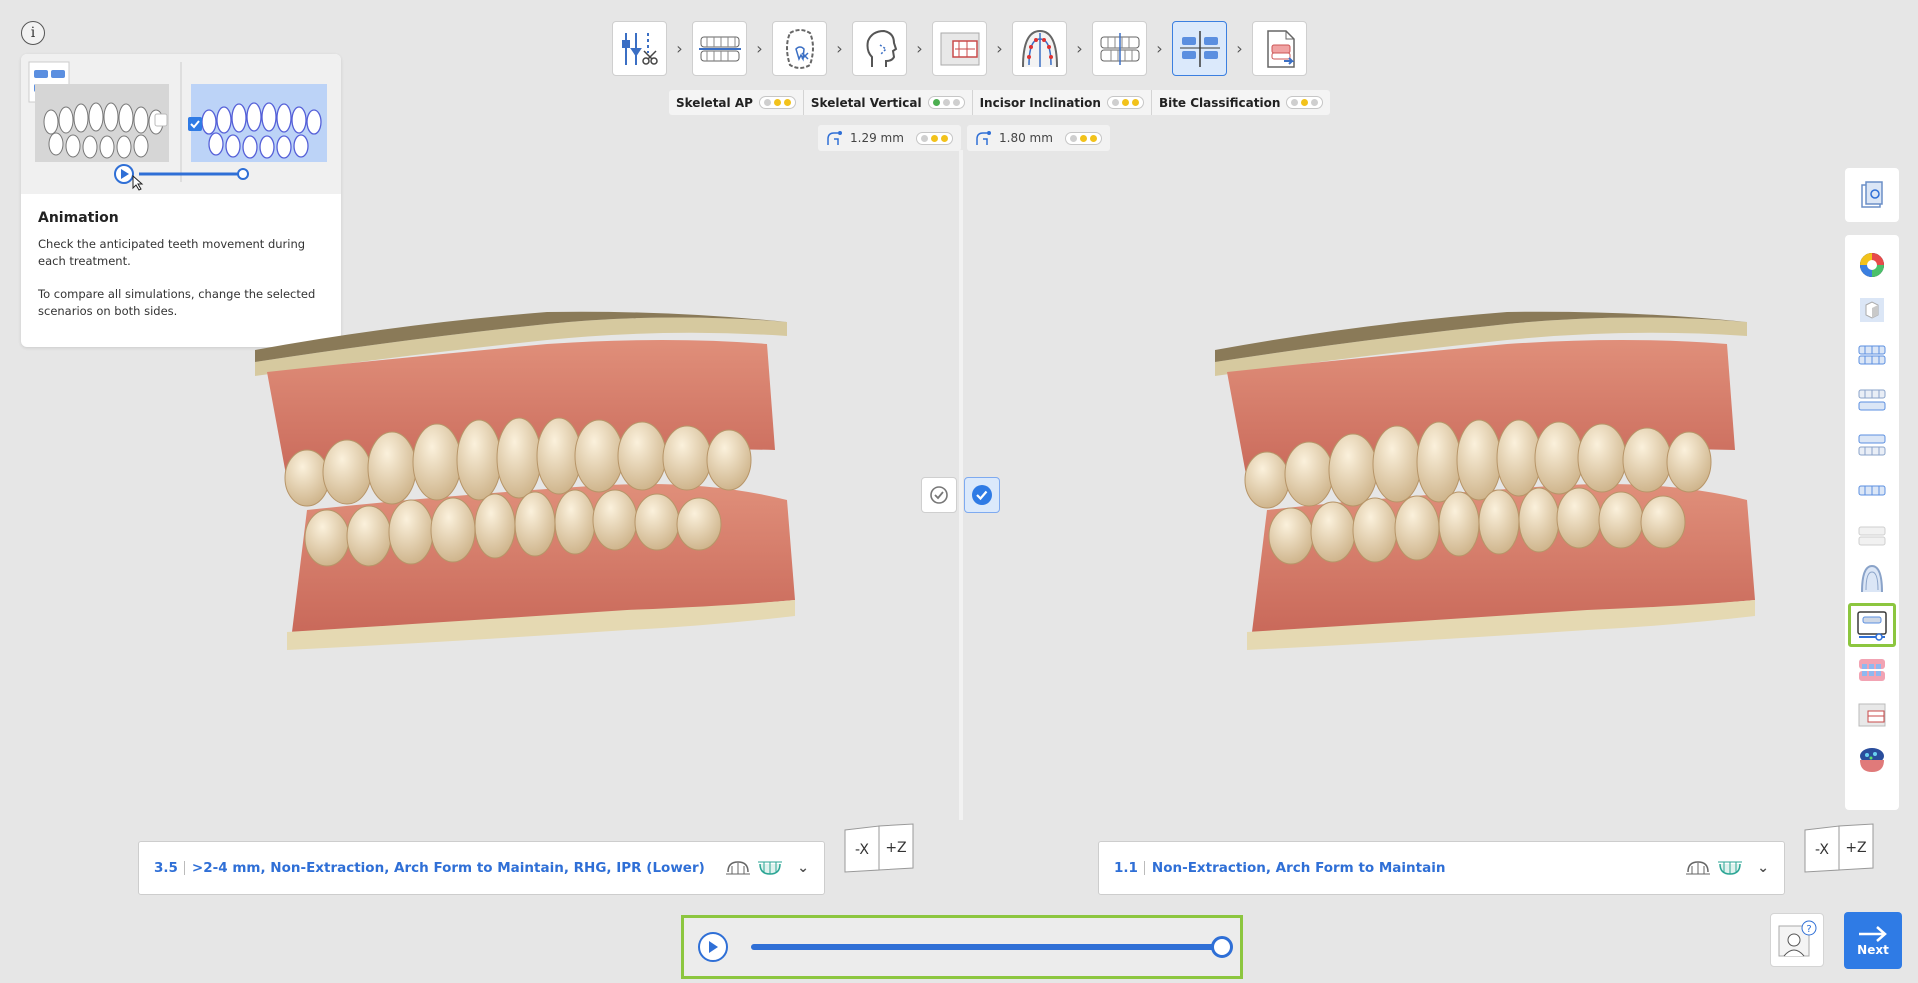 This screenshot has width=1918, height=983. I want to click on step-export-report, so click(1279, 48).